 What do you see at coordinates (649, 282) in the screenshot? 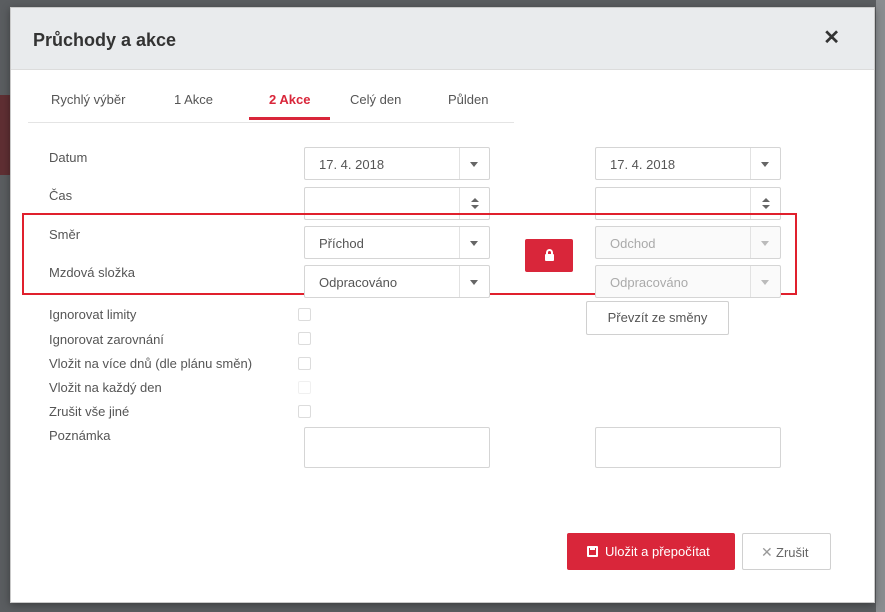
I see `mzdova-slozka-value-right: Odpracováno` at bounding box center [649, 282].